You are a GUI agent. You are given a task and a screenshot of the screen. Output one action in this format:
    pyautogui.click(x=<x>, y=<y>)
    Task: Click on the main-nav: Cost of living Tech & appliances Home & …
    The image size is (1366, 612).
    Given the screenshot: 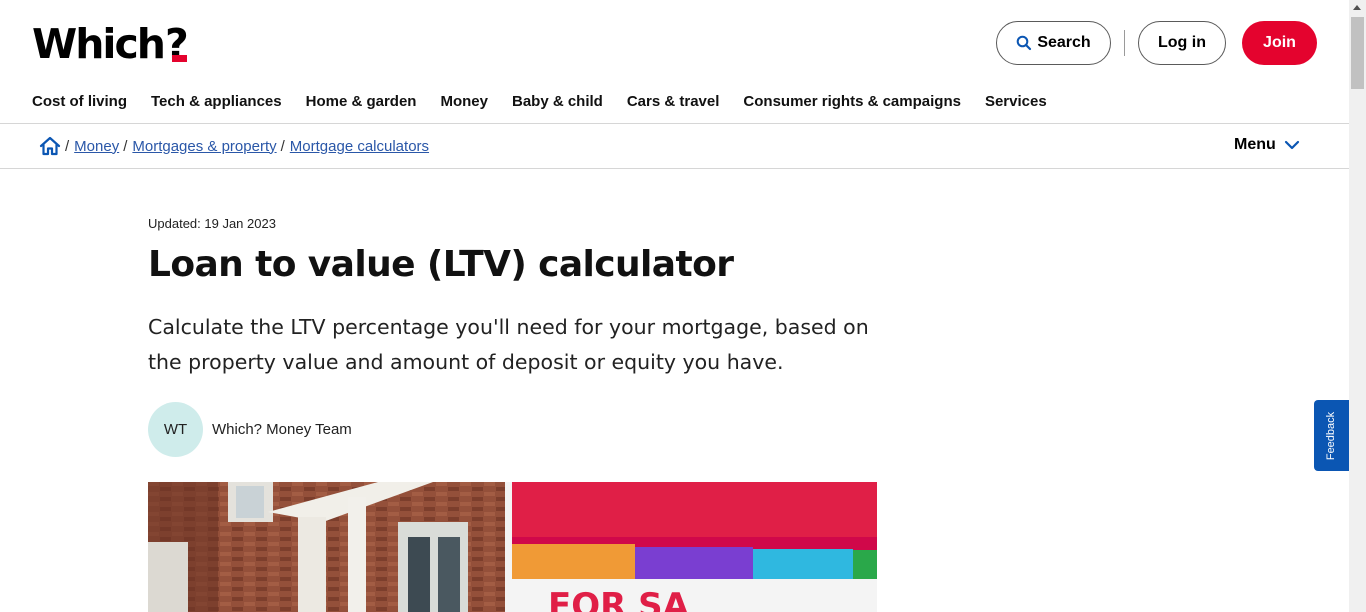 What is the action you would take?
    pyautogui.click(x=551, y=102)
    